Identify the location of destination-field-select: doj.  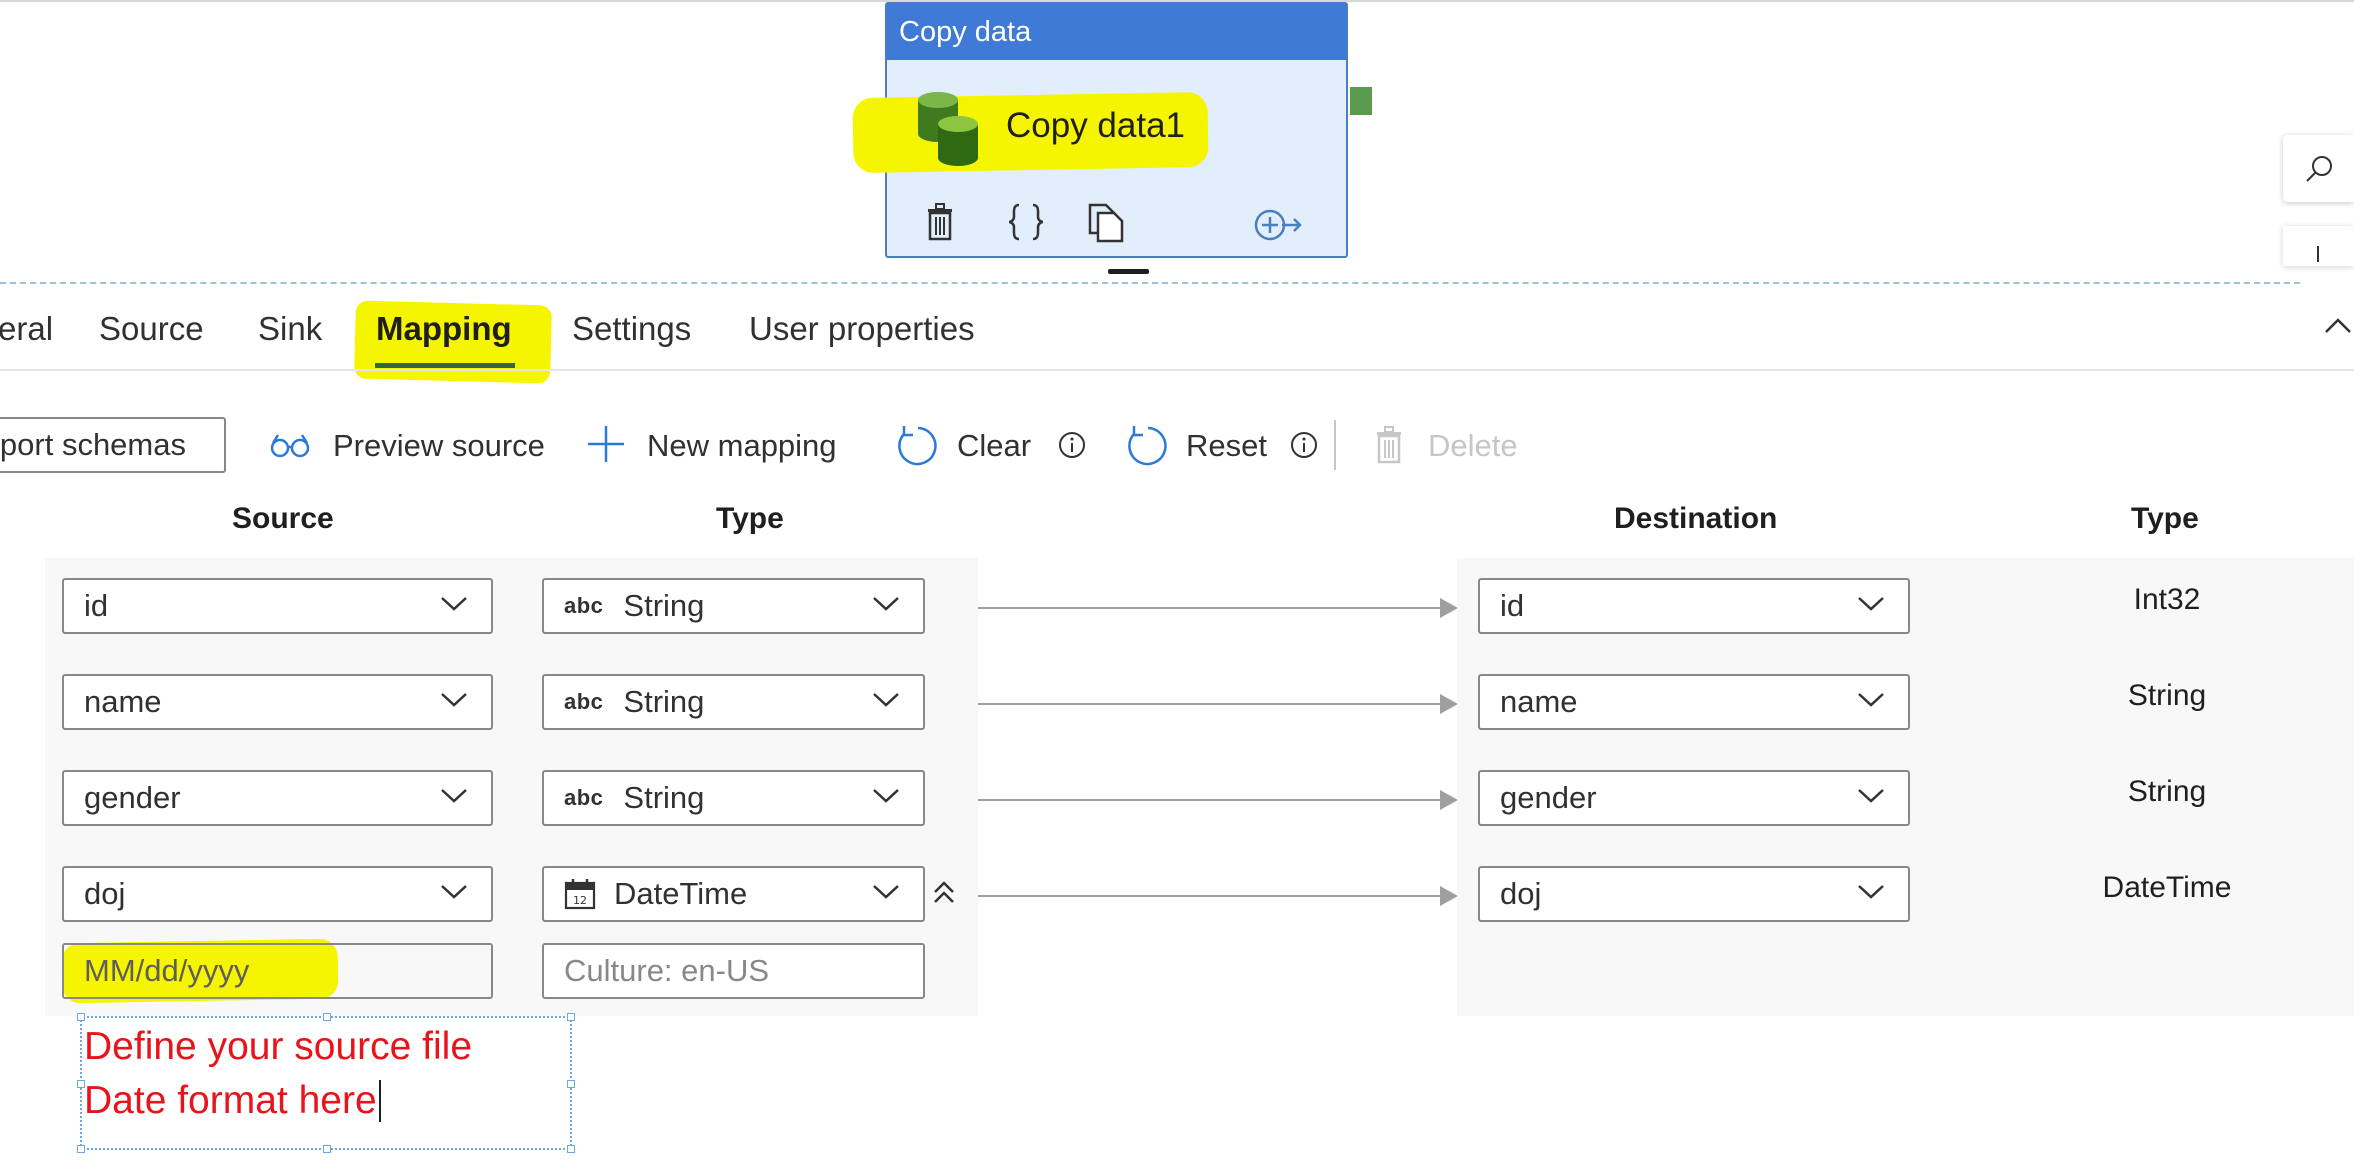
(1694, 894).